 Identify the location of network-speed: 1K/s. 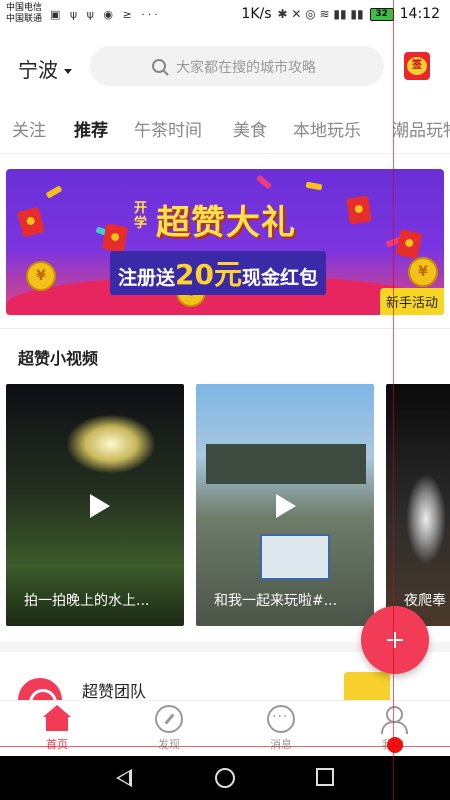
(256, 14).